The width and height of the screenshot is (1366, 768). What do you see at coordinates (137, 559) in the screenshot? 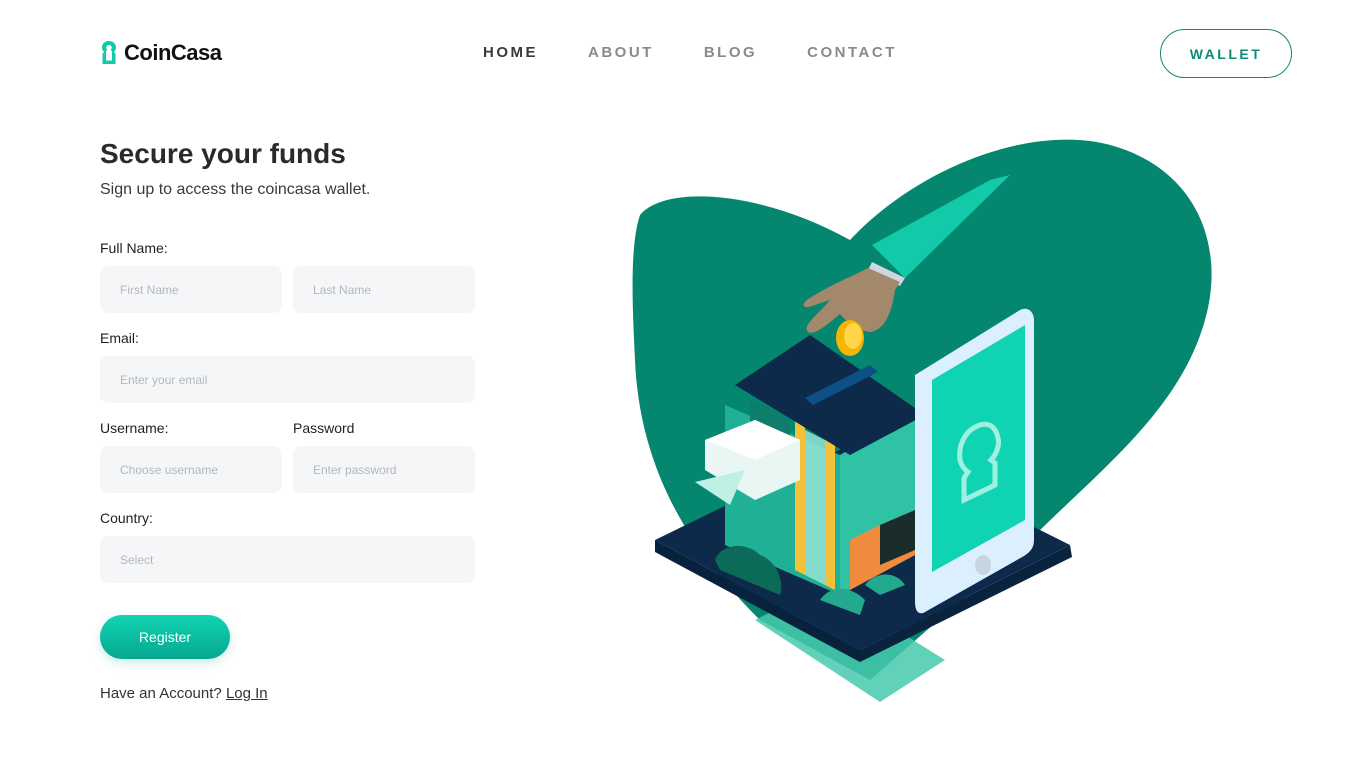
I see `country-select-value: Select` at bounding box center [137, 559].